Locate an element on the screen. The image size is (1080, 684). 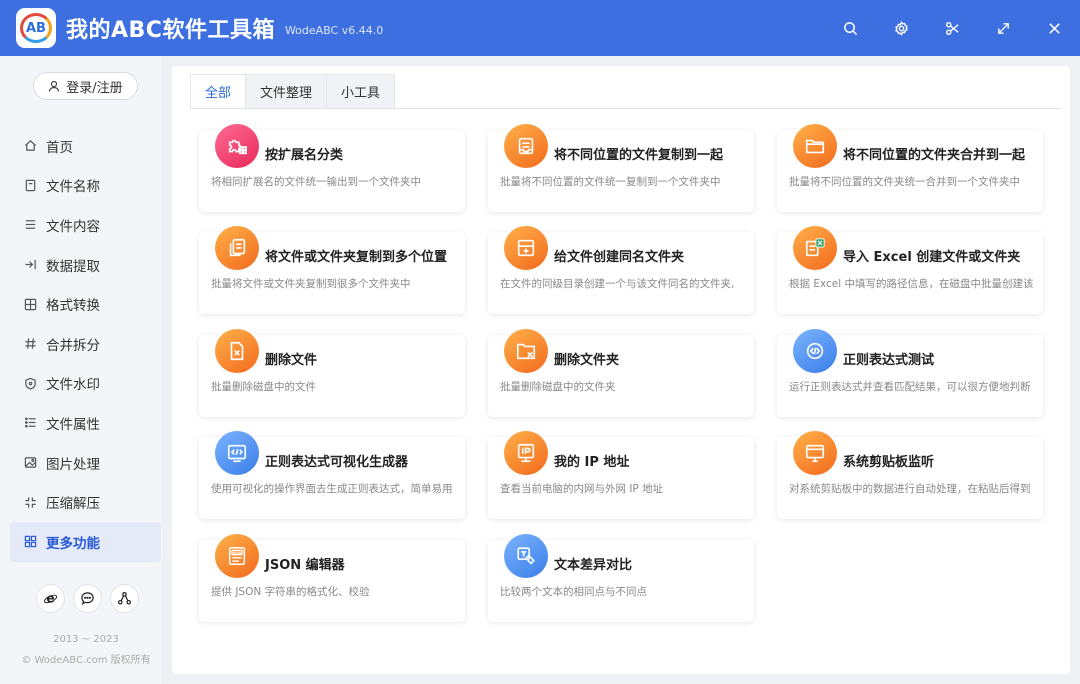
browser-button: e is located at coordinates (50, 598).